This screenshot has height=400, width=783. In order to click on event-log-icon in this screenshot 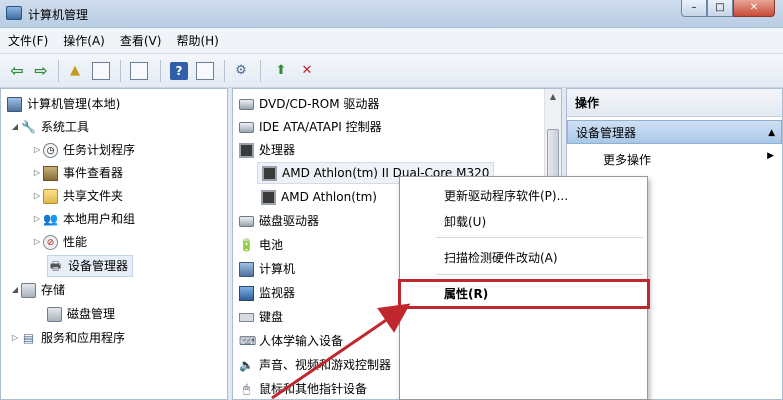, I will do `click(50, 173)`.